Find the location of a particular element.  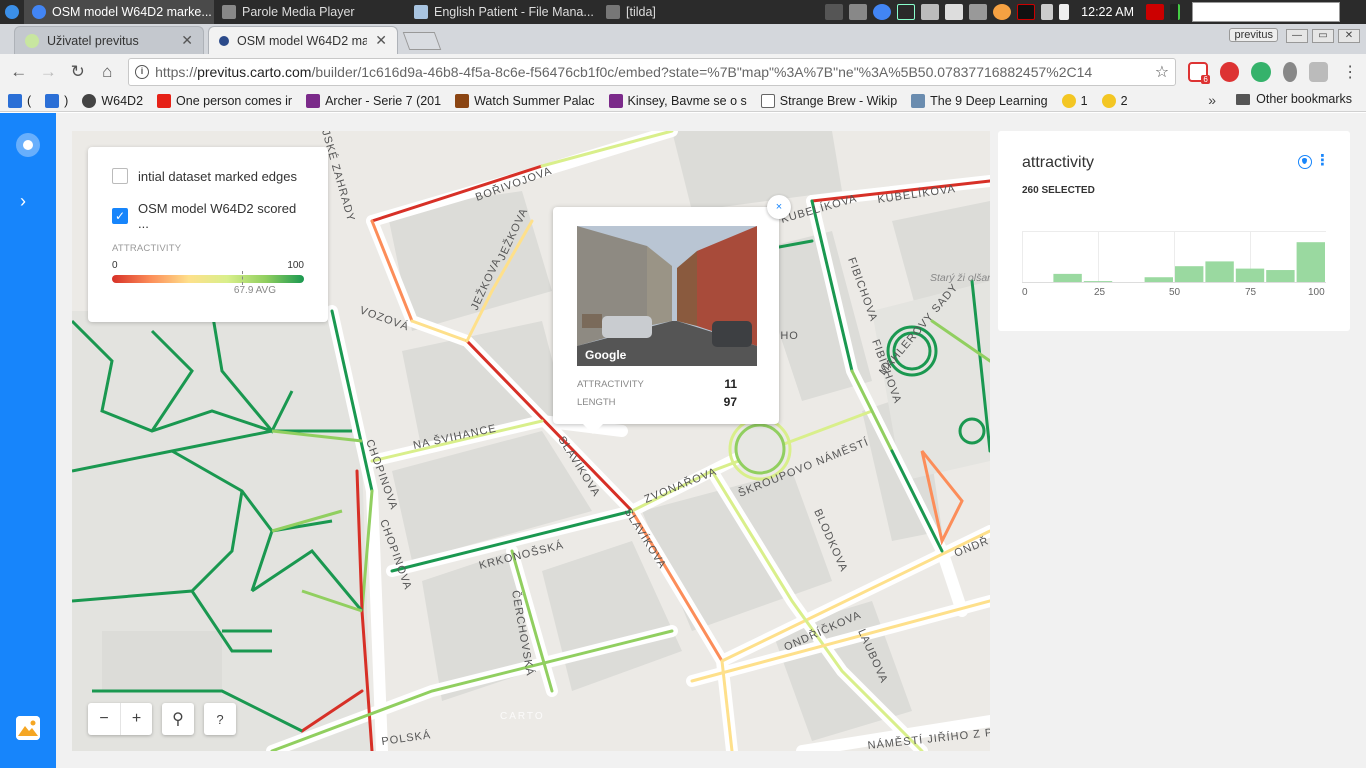

search-icon: ⚲ is located at coordinates (178, 719).